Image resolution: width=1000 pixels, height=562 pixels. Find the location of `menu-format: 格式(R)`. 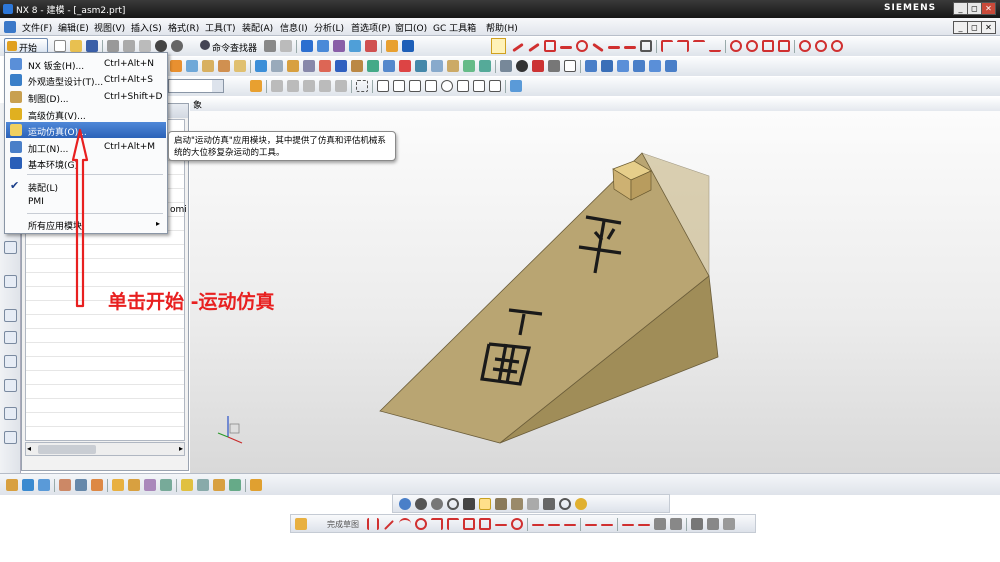

menu-format: 格式(R) is located at coordinates (183, 27).